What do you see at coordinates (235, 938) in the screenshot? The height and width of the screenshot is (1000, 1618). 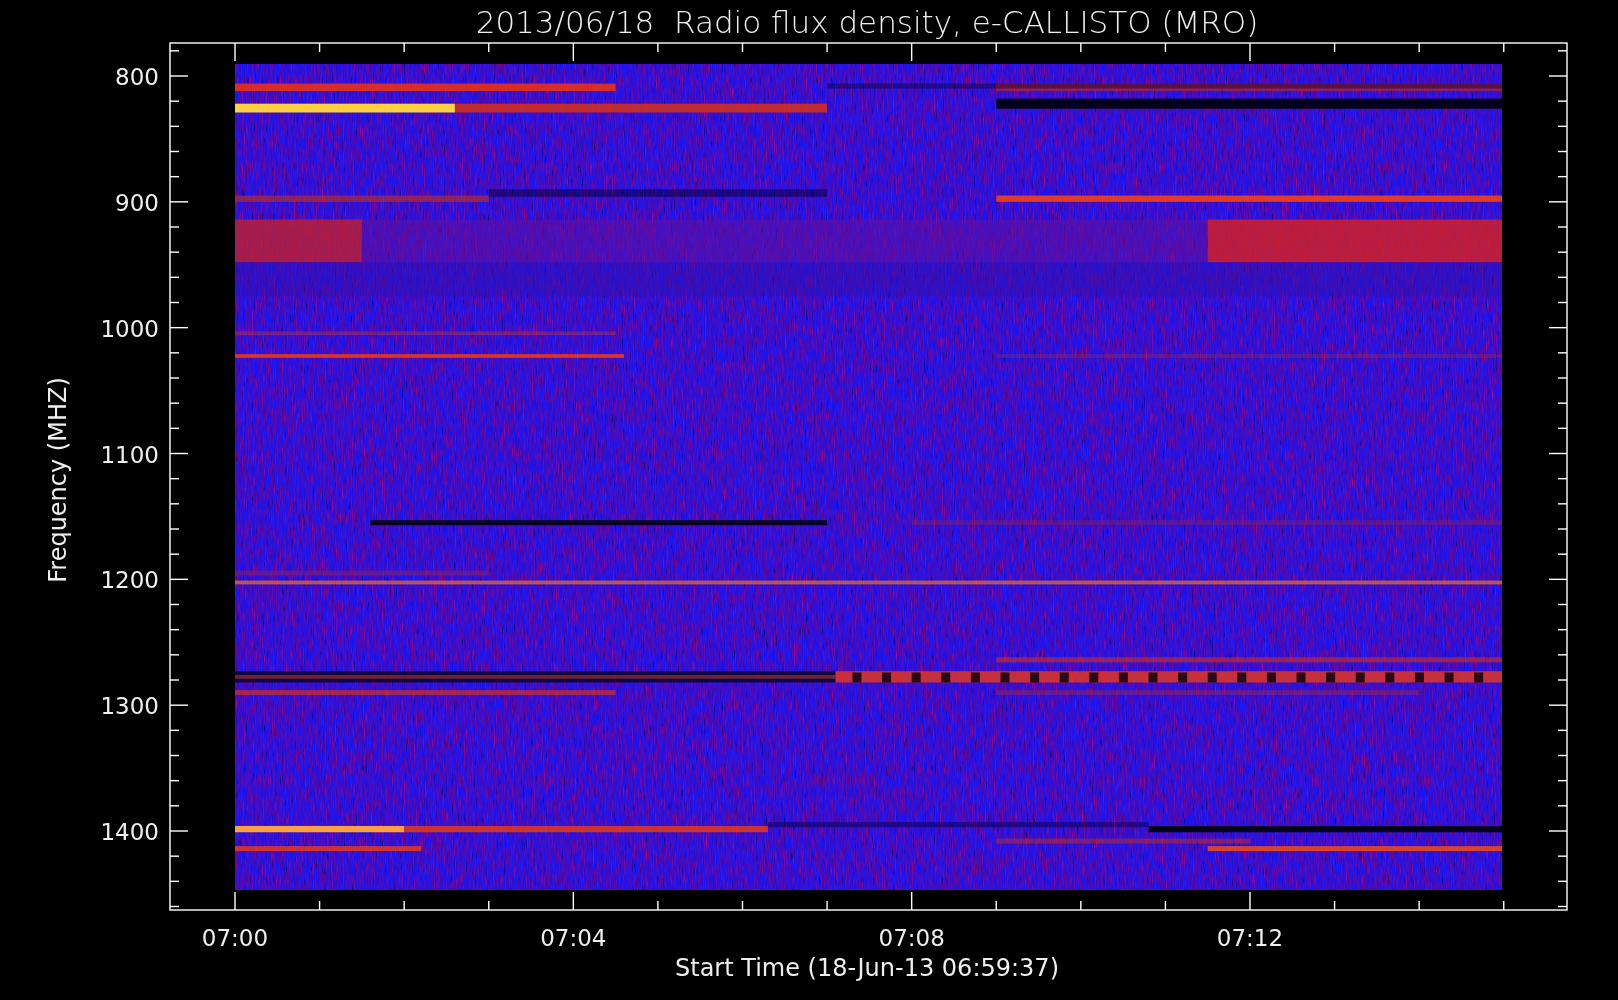 I see `x-tick-label: 07:00` at bounding box center [235, 938].